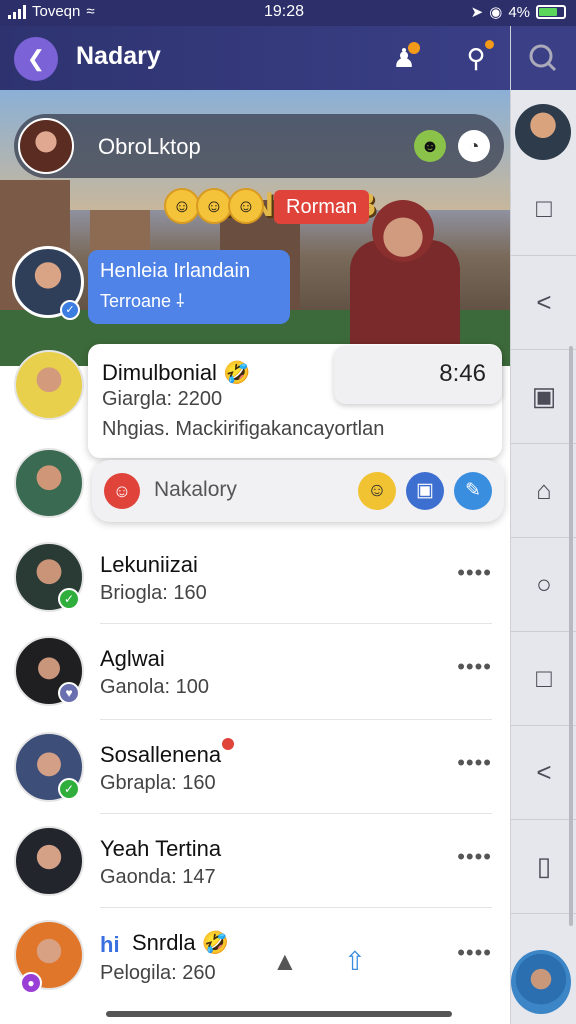 The height and width of the screenshot is (1024, 576). I want to click on divider, so click(296, 623).